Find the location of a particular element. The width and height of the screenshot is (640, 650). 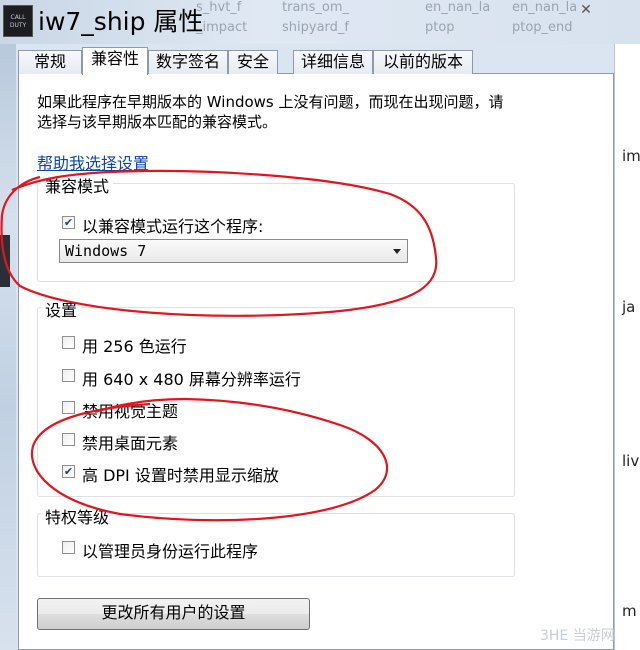

background-side-label: ja is located at coordinates (629, 307).